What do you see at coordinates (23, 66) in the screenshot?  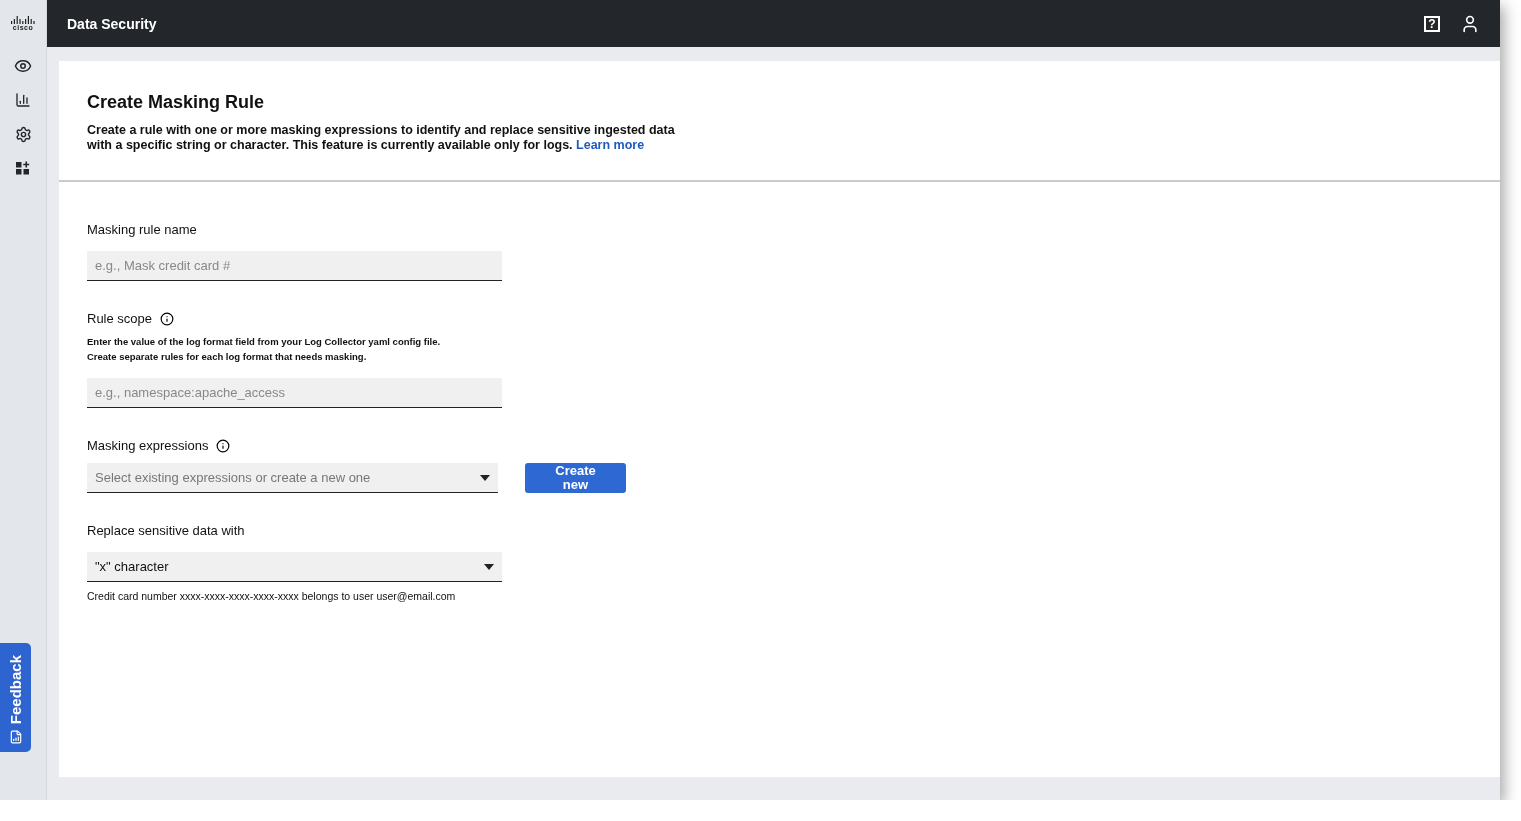 I see `eye-icon` at bounding box center [23, 66].